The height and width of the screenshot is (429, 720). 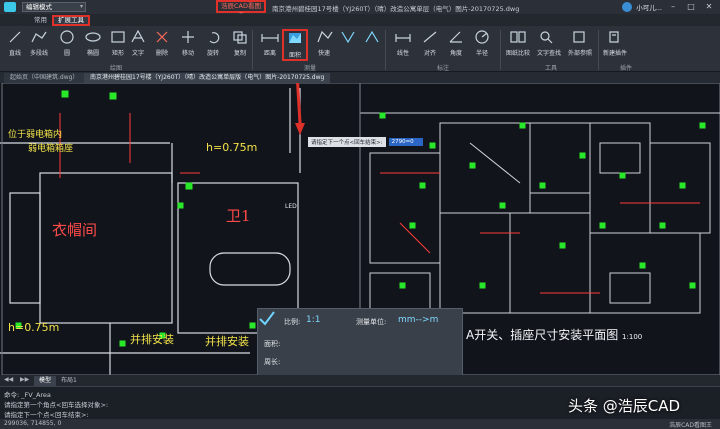 What do you see at coordinates (81, 6) in the screenshot?
I see `chevron-down-icon: ▾` at bounding box center [81, 6].